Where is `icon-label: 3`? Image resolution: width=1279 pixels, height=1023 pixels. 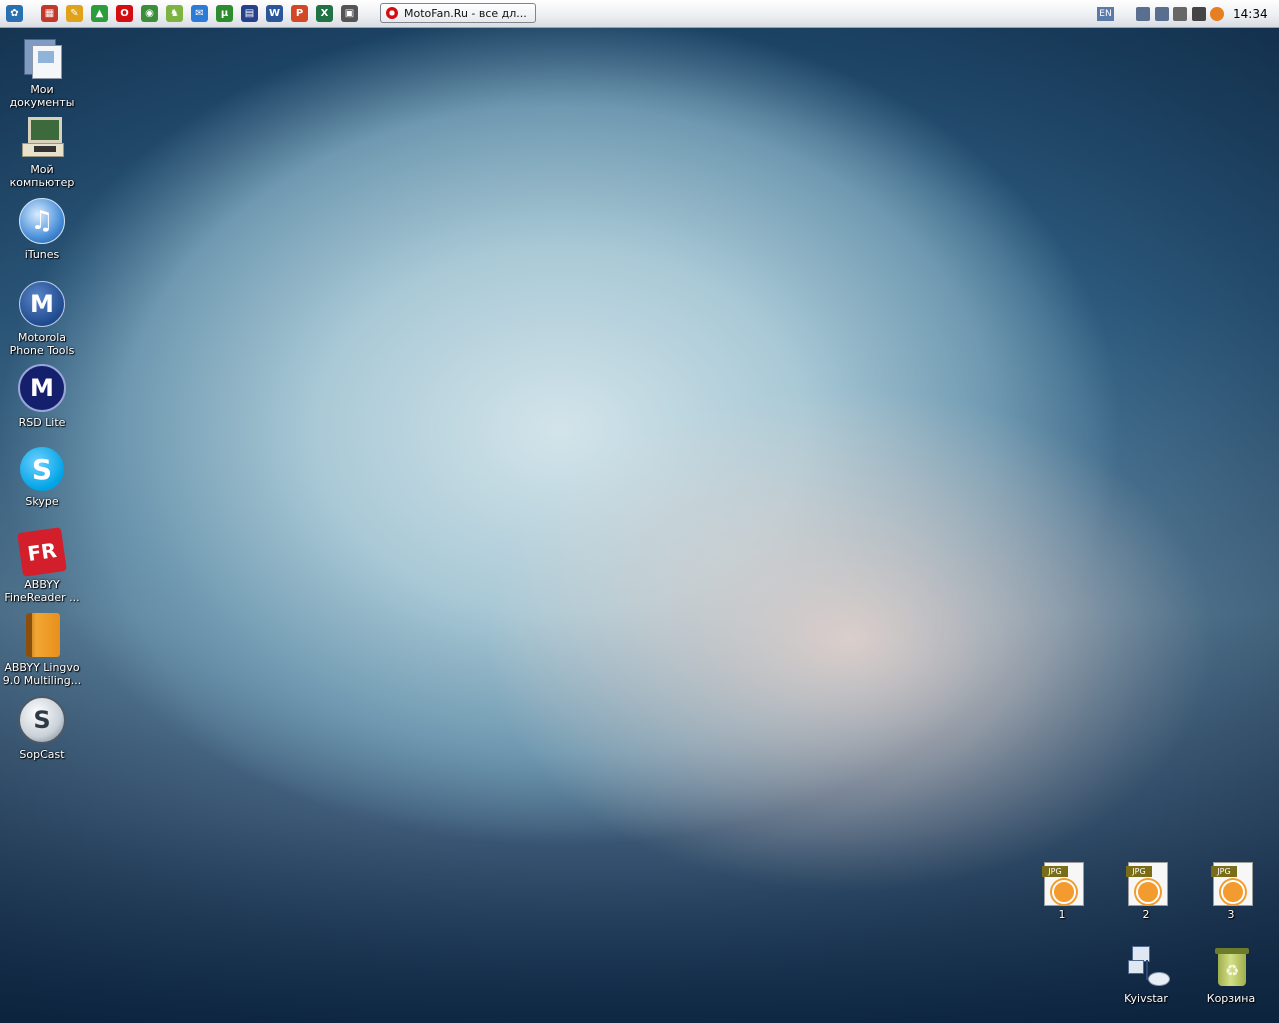
icon-label: 3 is located at coordinates (1231, 914).